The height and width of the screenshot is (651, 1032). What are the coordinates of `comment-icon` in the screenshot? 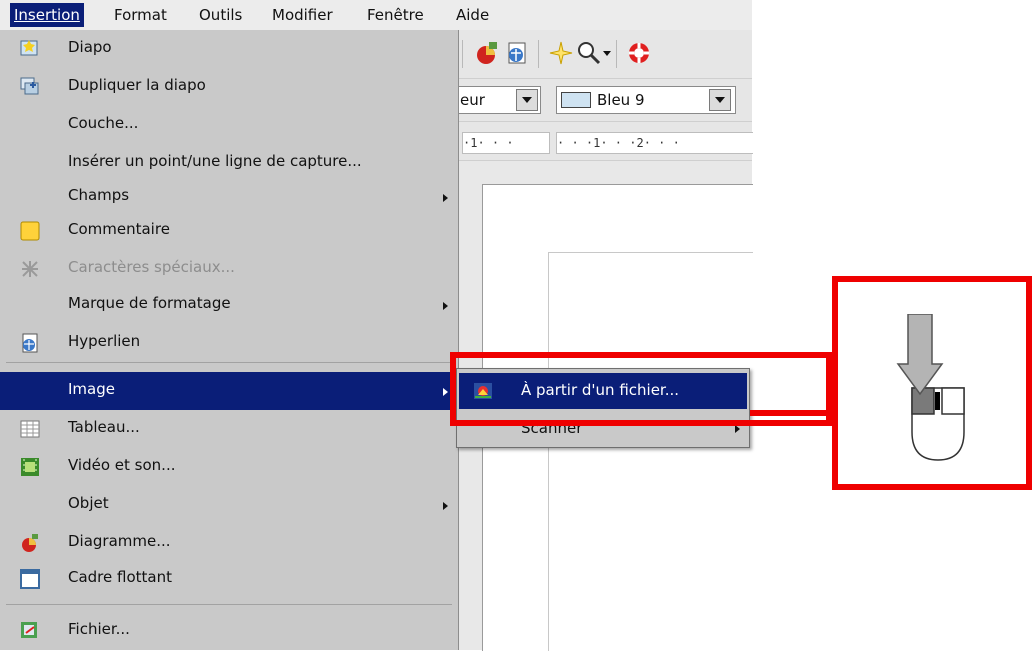 It's located at (30, 231).